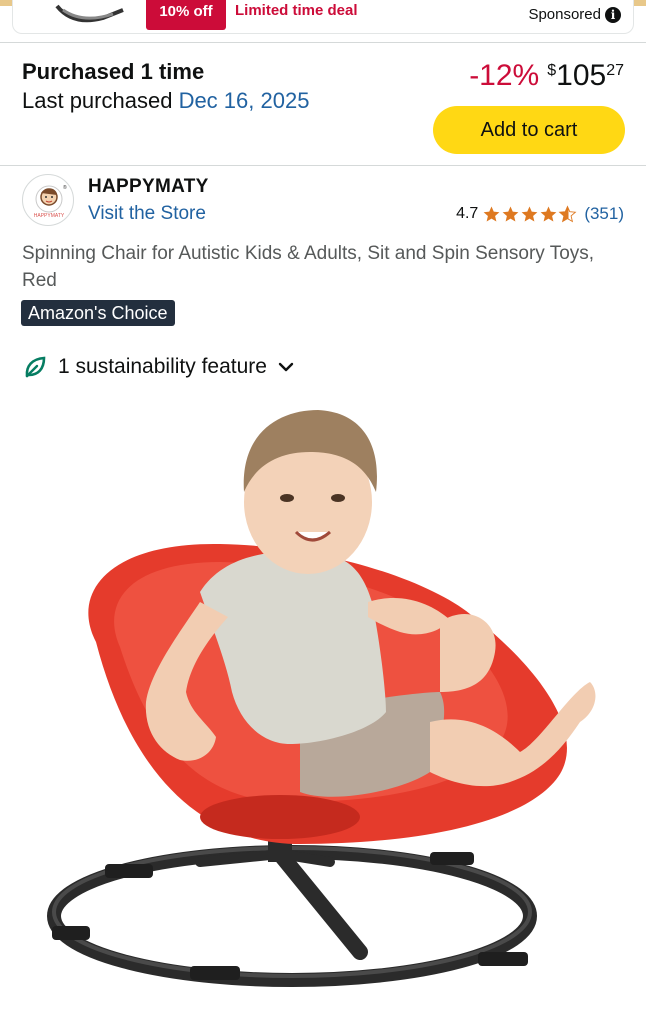 The width and height of the screenshot is (646, 1020). I want to click on purchased-count: Purchased 1 time, so click(113, 71).